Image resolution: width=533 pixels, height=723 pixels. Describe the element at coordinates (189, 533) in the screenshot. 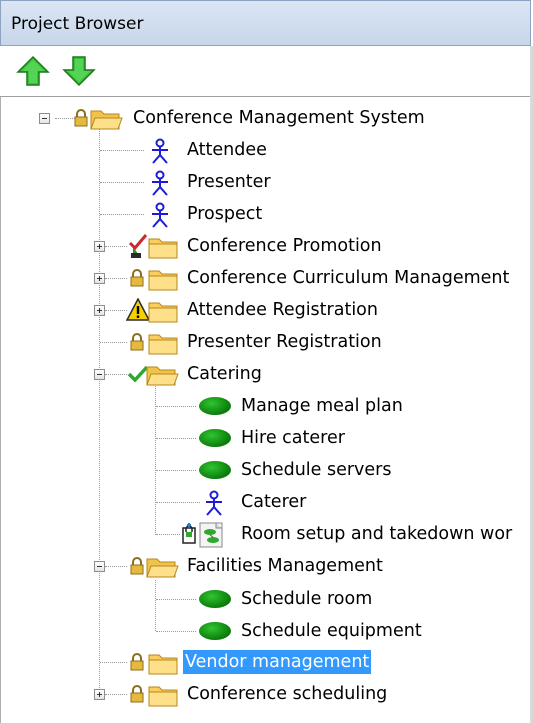

I see `lock-document-icon` at that location.